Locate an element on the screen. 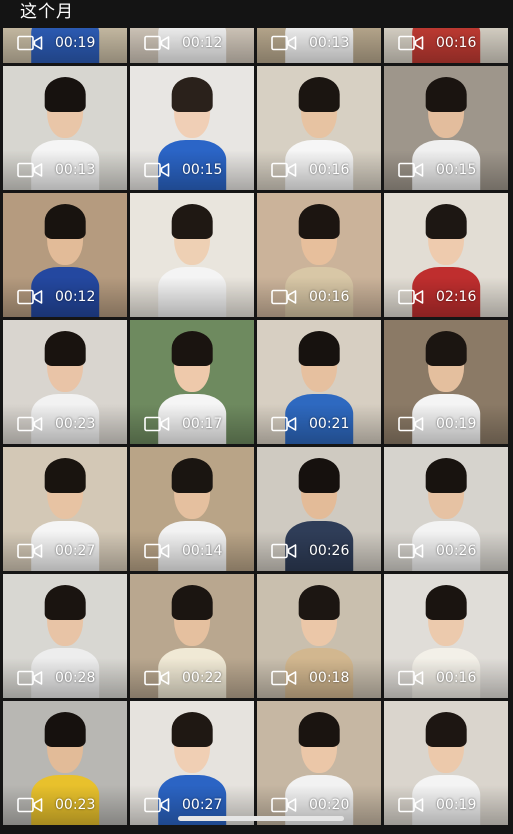 This screenshot has height=834, width=513. video-duration: 02:16 is located at coordinates (456, 297).